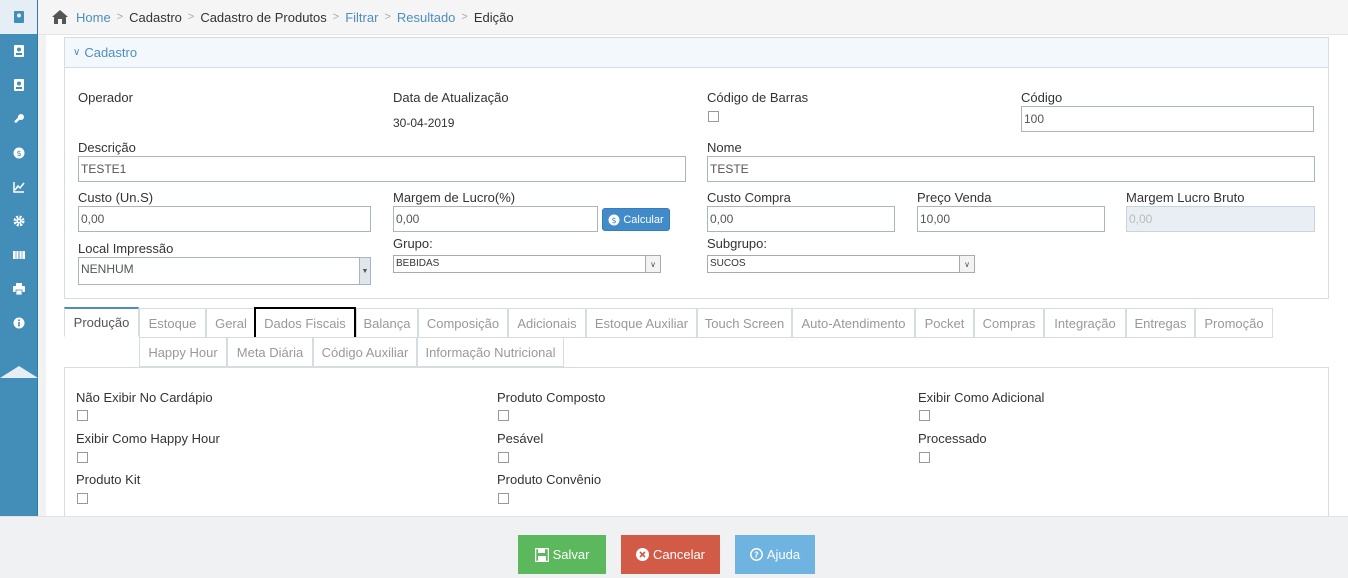 This screenshot has width=1348, height=578. What do you see at coordinates (1160, 323) in the screenshot?
I see `tab-entregas: Entregas` at bounding box center [1160, 323].